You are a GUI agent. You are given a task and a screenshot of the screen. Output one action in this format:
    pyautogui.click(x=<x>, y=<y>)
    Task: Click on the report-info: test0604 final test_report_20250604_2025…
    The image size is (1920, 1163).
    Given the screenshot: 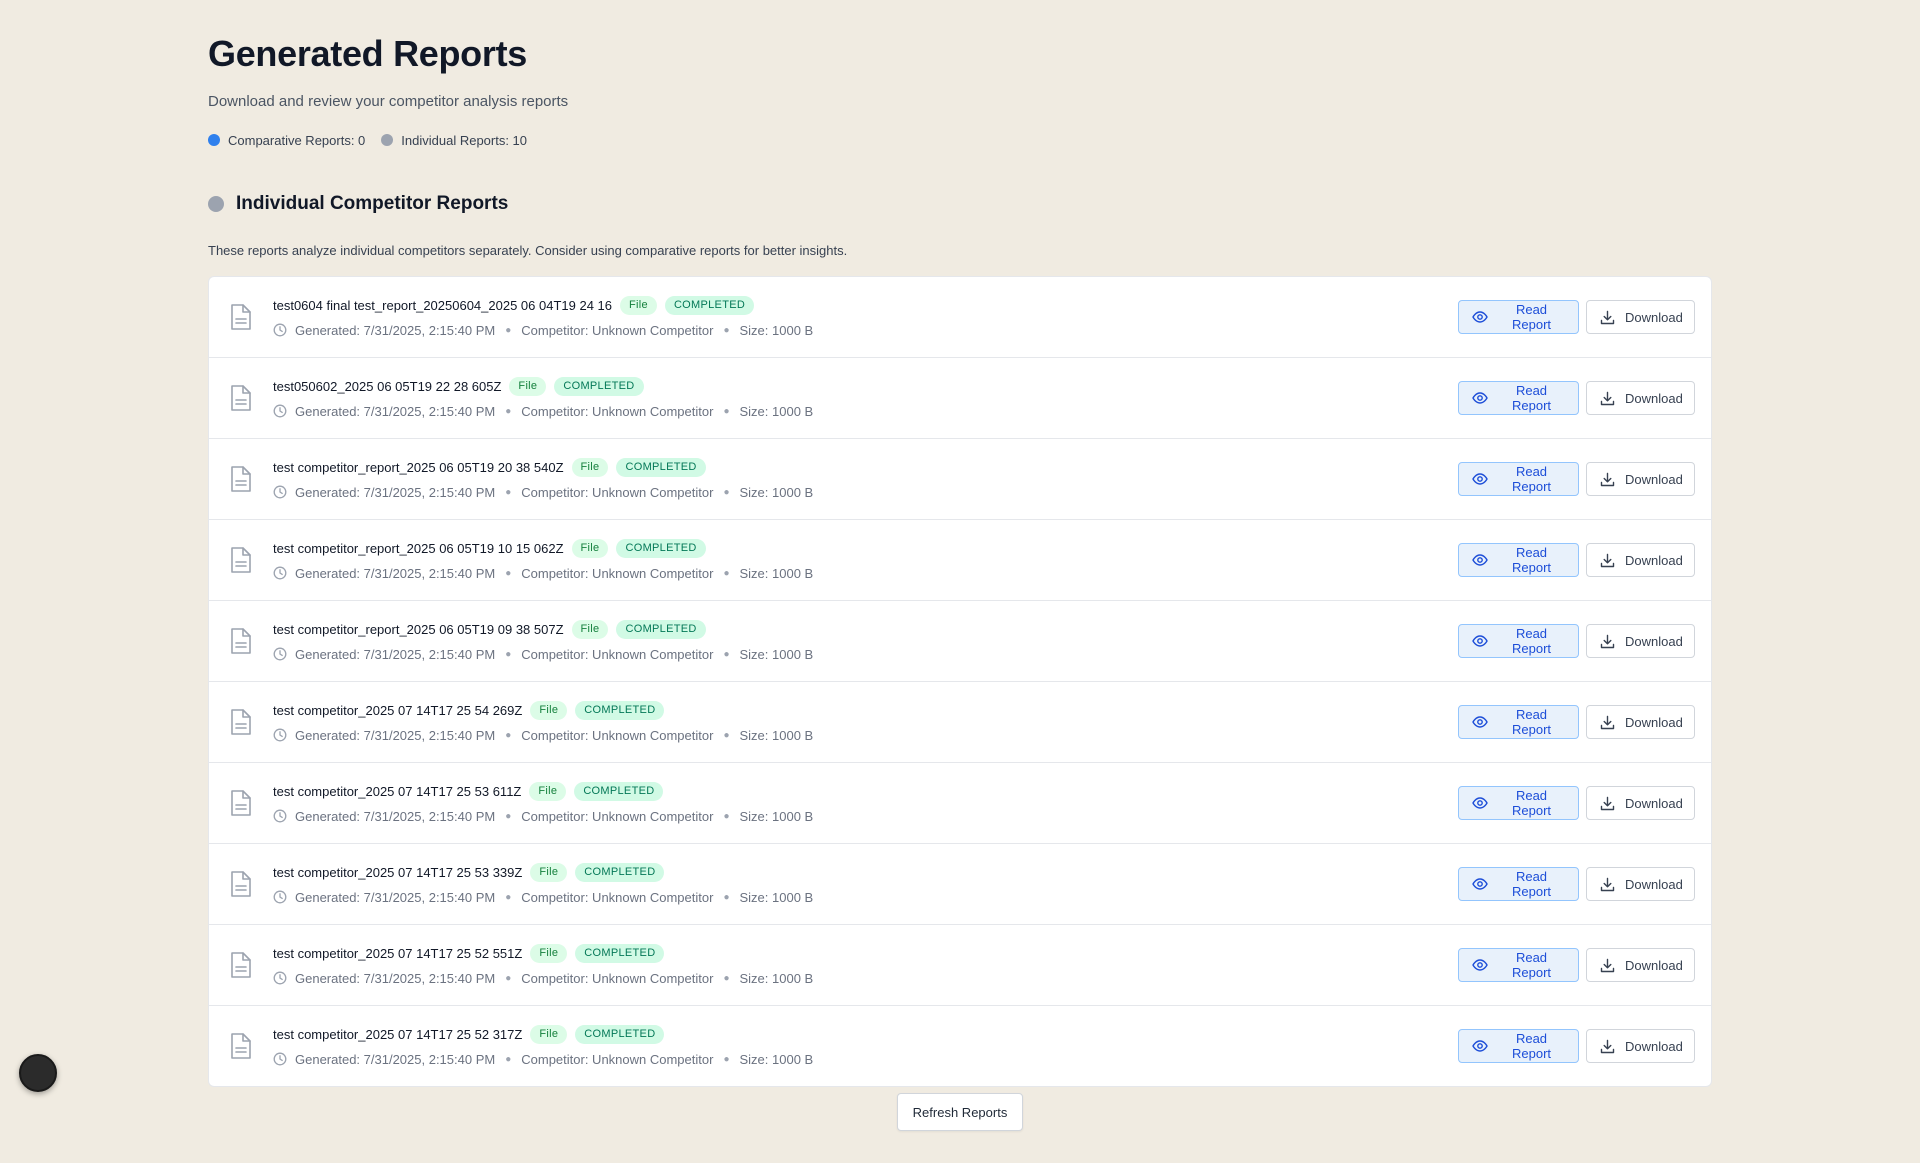 What is the action you would take?
    pyautogui.click(x=865, y=317)
    